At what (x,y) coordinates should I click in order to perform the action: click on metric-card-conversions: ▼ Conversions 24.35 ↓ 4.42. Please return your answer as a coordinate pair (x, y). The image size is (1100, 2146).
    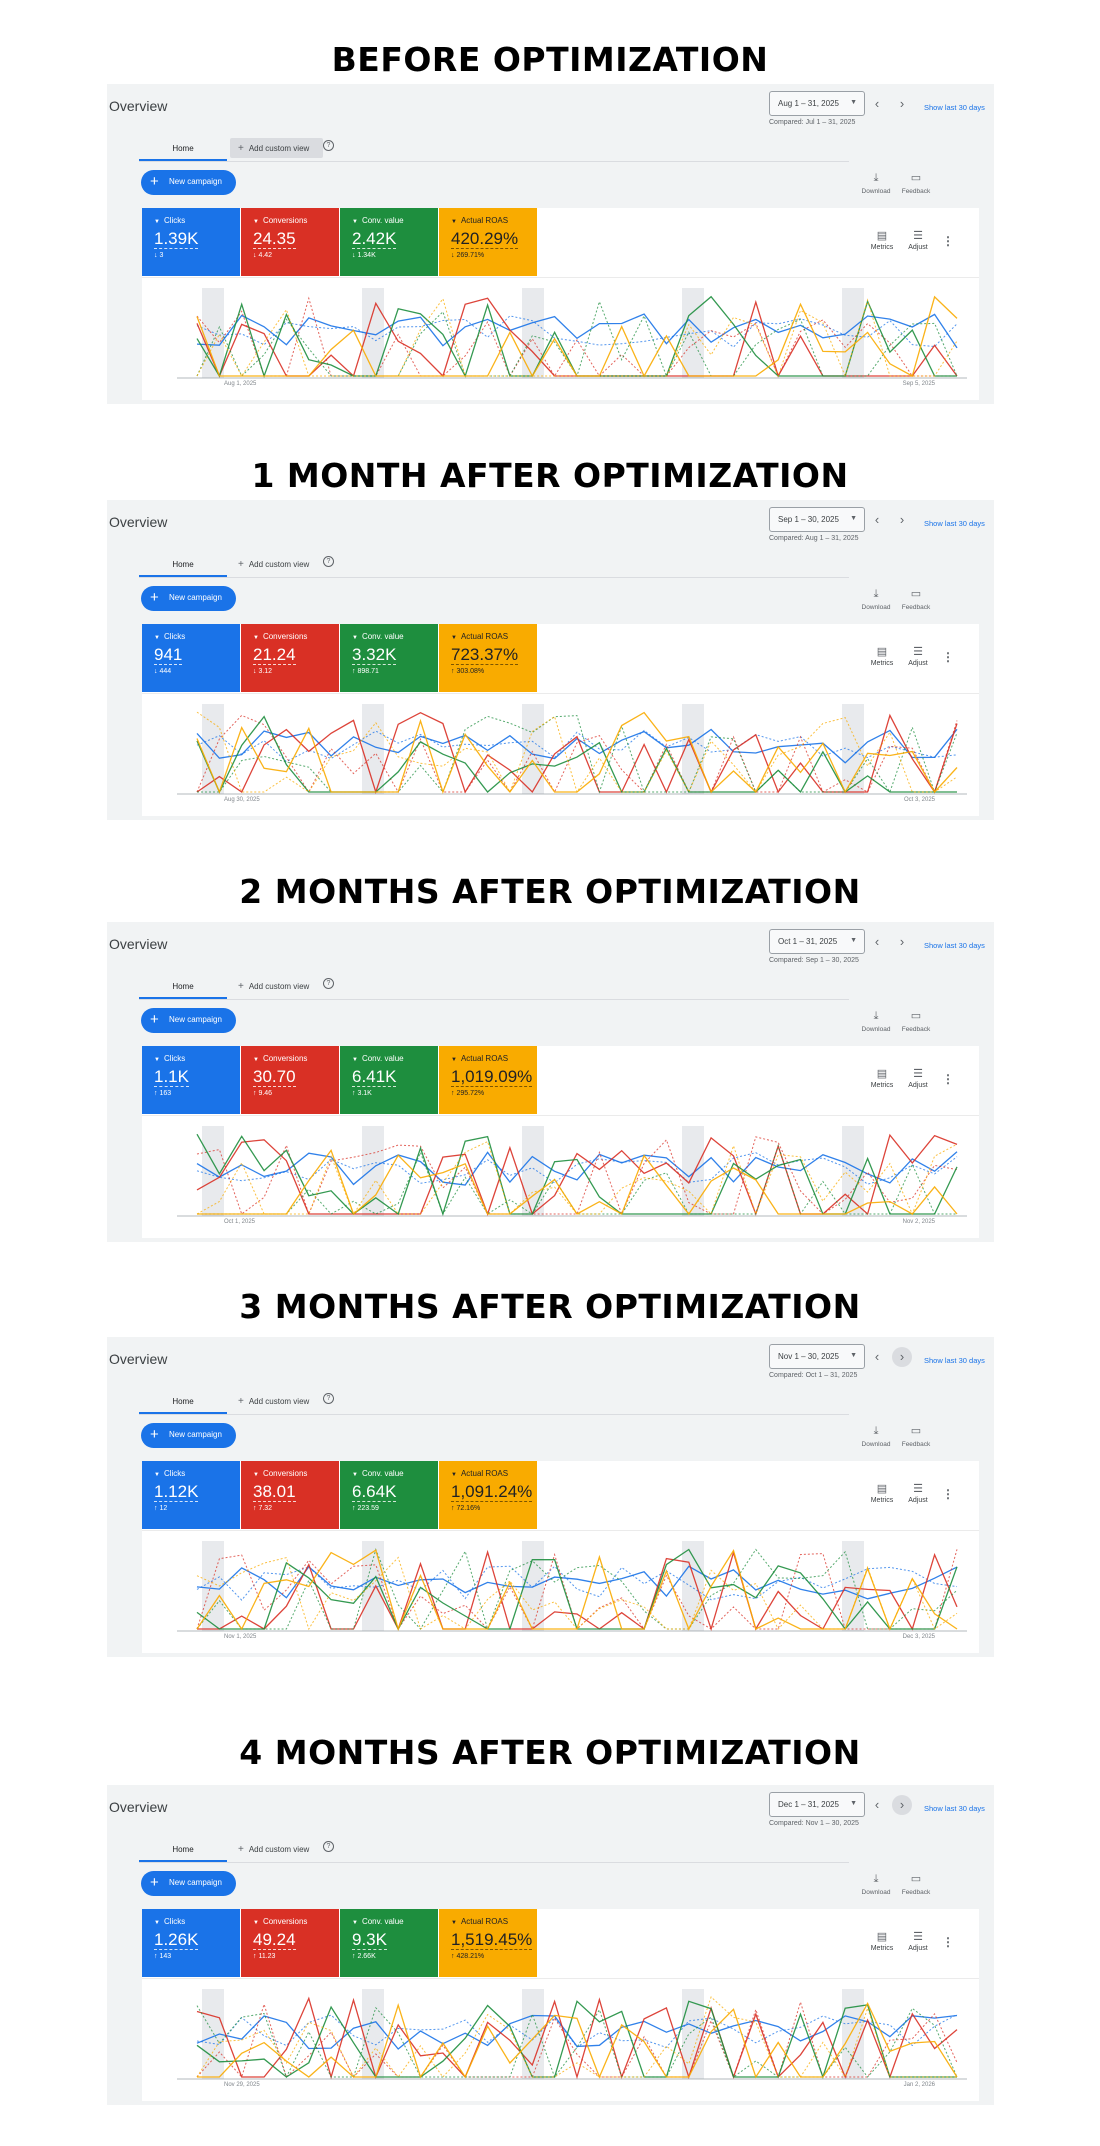
    Looking at the image, I should click on (290, 242).